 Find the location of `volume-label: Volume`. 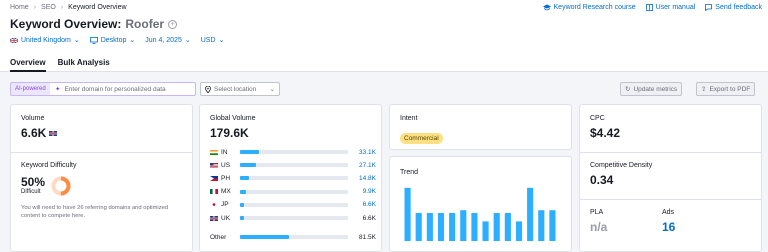

volume-label: Volume is located at coordinates (33, 118).